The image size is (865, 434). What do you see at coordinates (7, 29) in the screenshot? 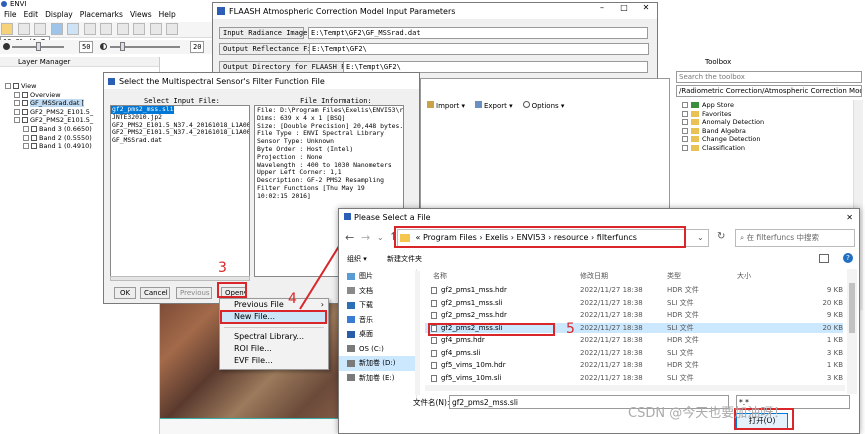
I see `open-icon` at bounding box center [7, 29].